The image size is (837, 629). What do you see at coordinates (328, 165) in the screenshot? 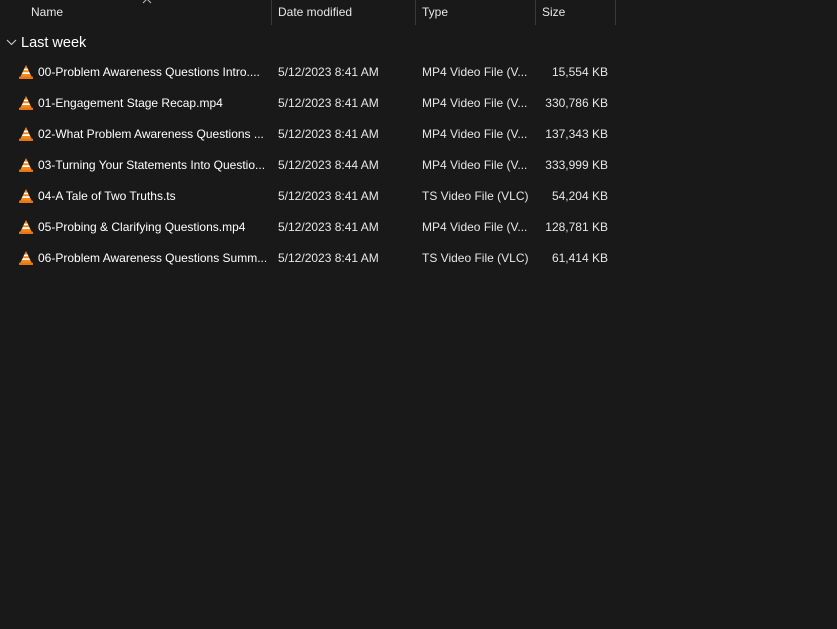
I see `file-date-modified: 5/12/2023 8:44 AM` at bounding box center [328, 165].